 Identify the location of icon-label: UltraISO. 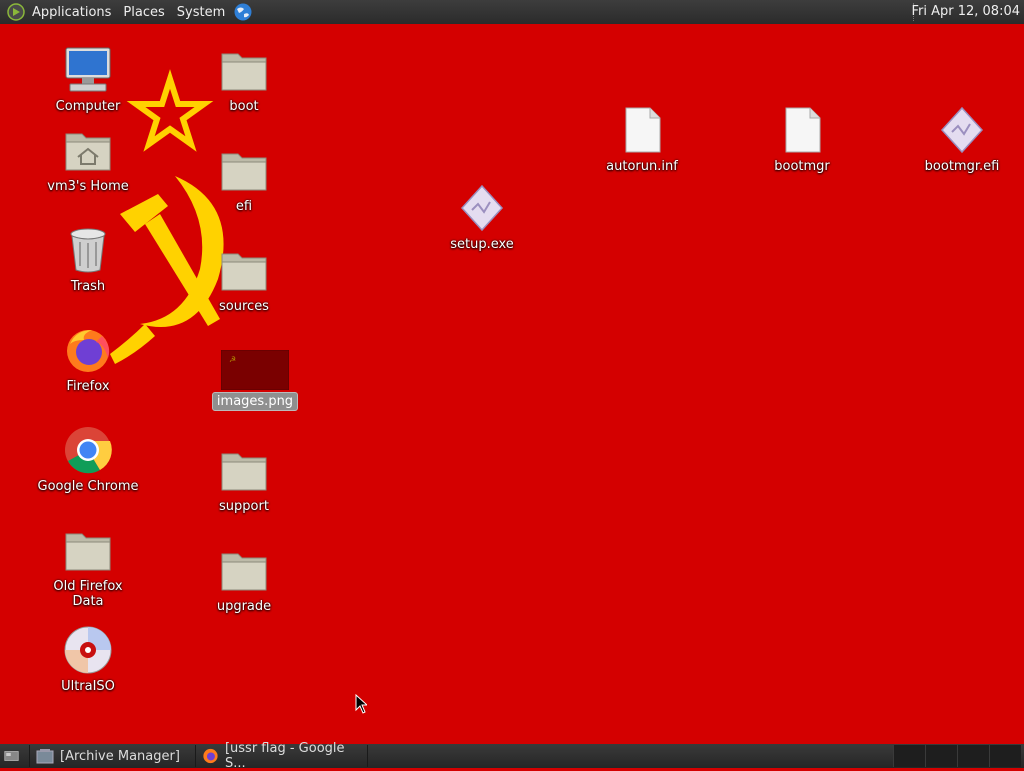
(88, 686).